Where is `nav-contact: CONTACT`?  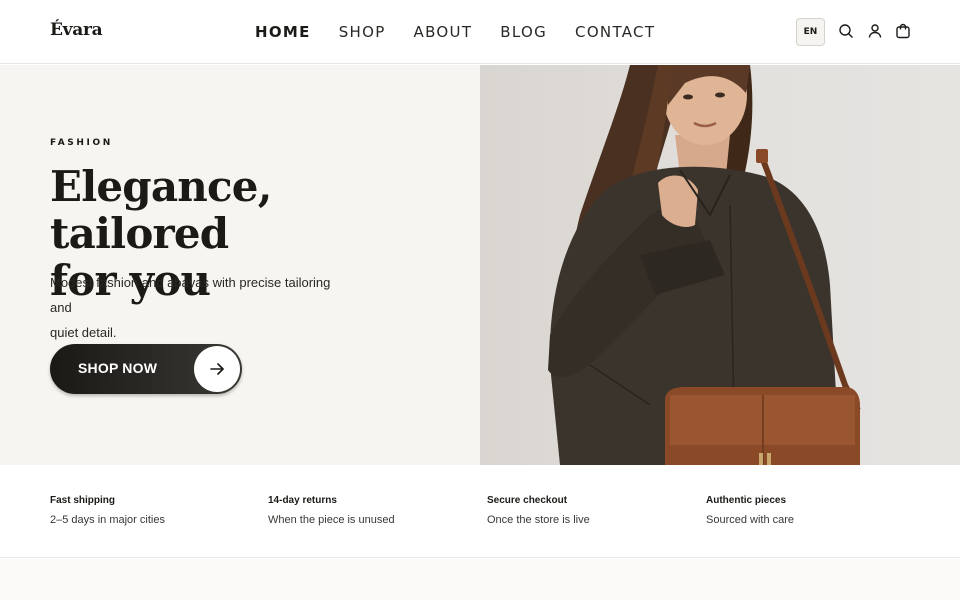 nav-contact: CONTACT is located at coordinates (615, 32).